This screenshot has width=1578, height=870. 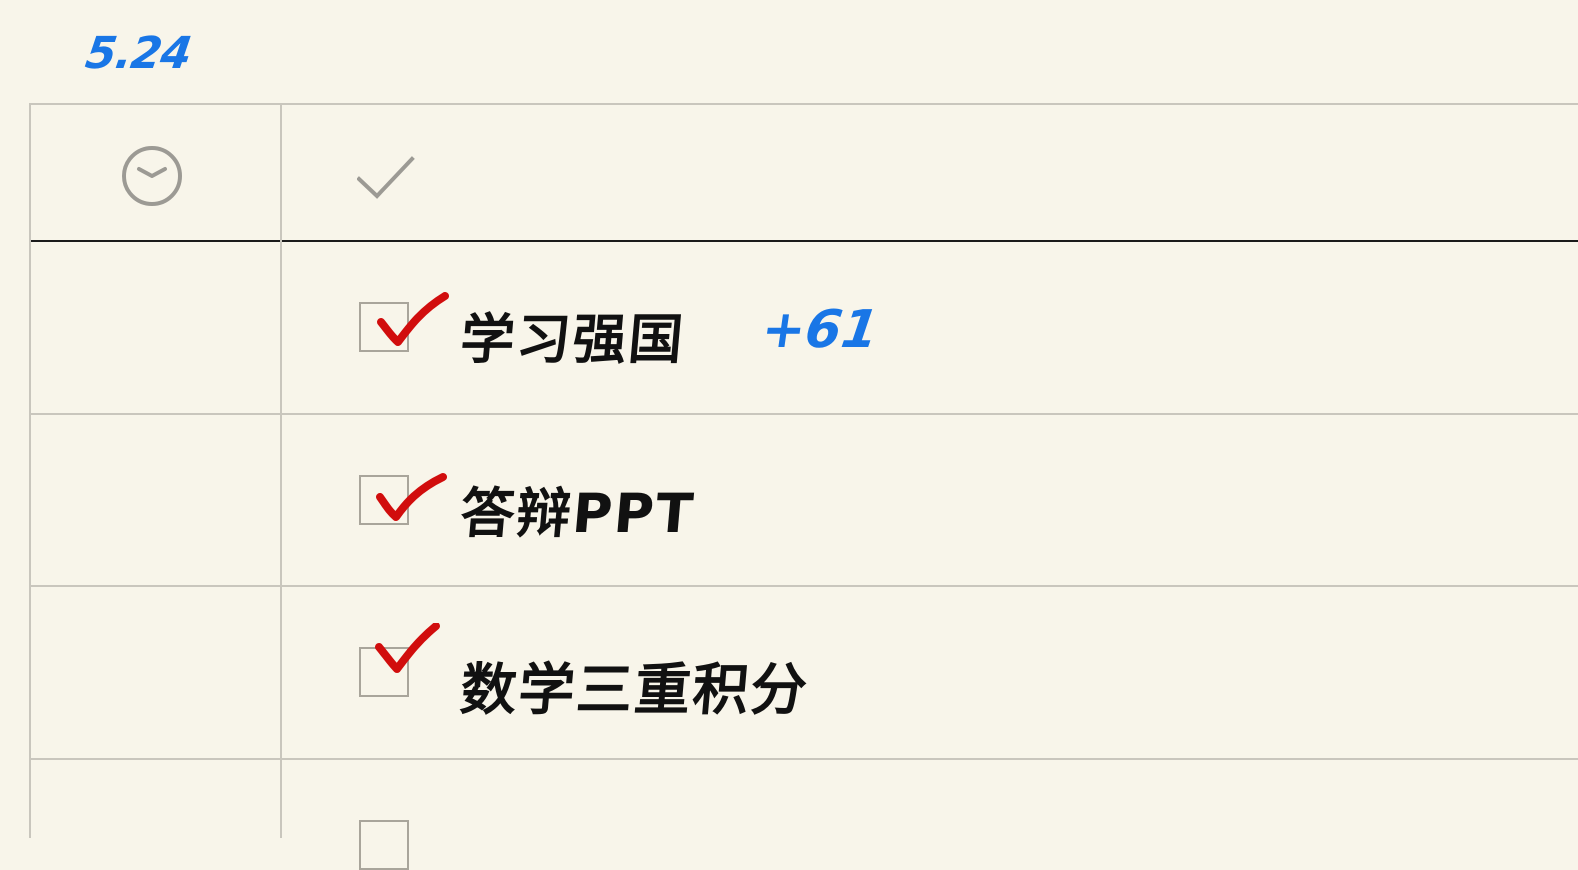 I want to click on task-row, so click(x=803, y=815).